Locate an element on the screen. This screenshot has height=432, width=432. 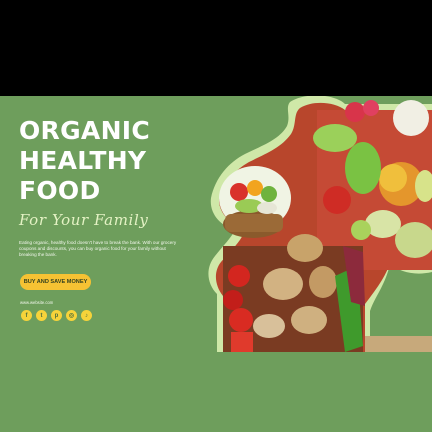
bottom-photo-strip is located at coordinates (398, 344).